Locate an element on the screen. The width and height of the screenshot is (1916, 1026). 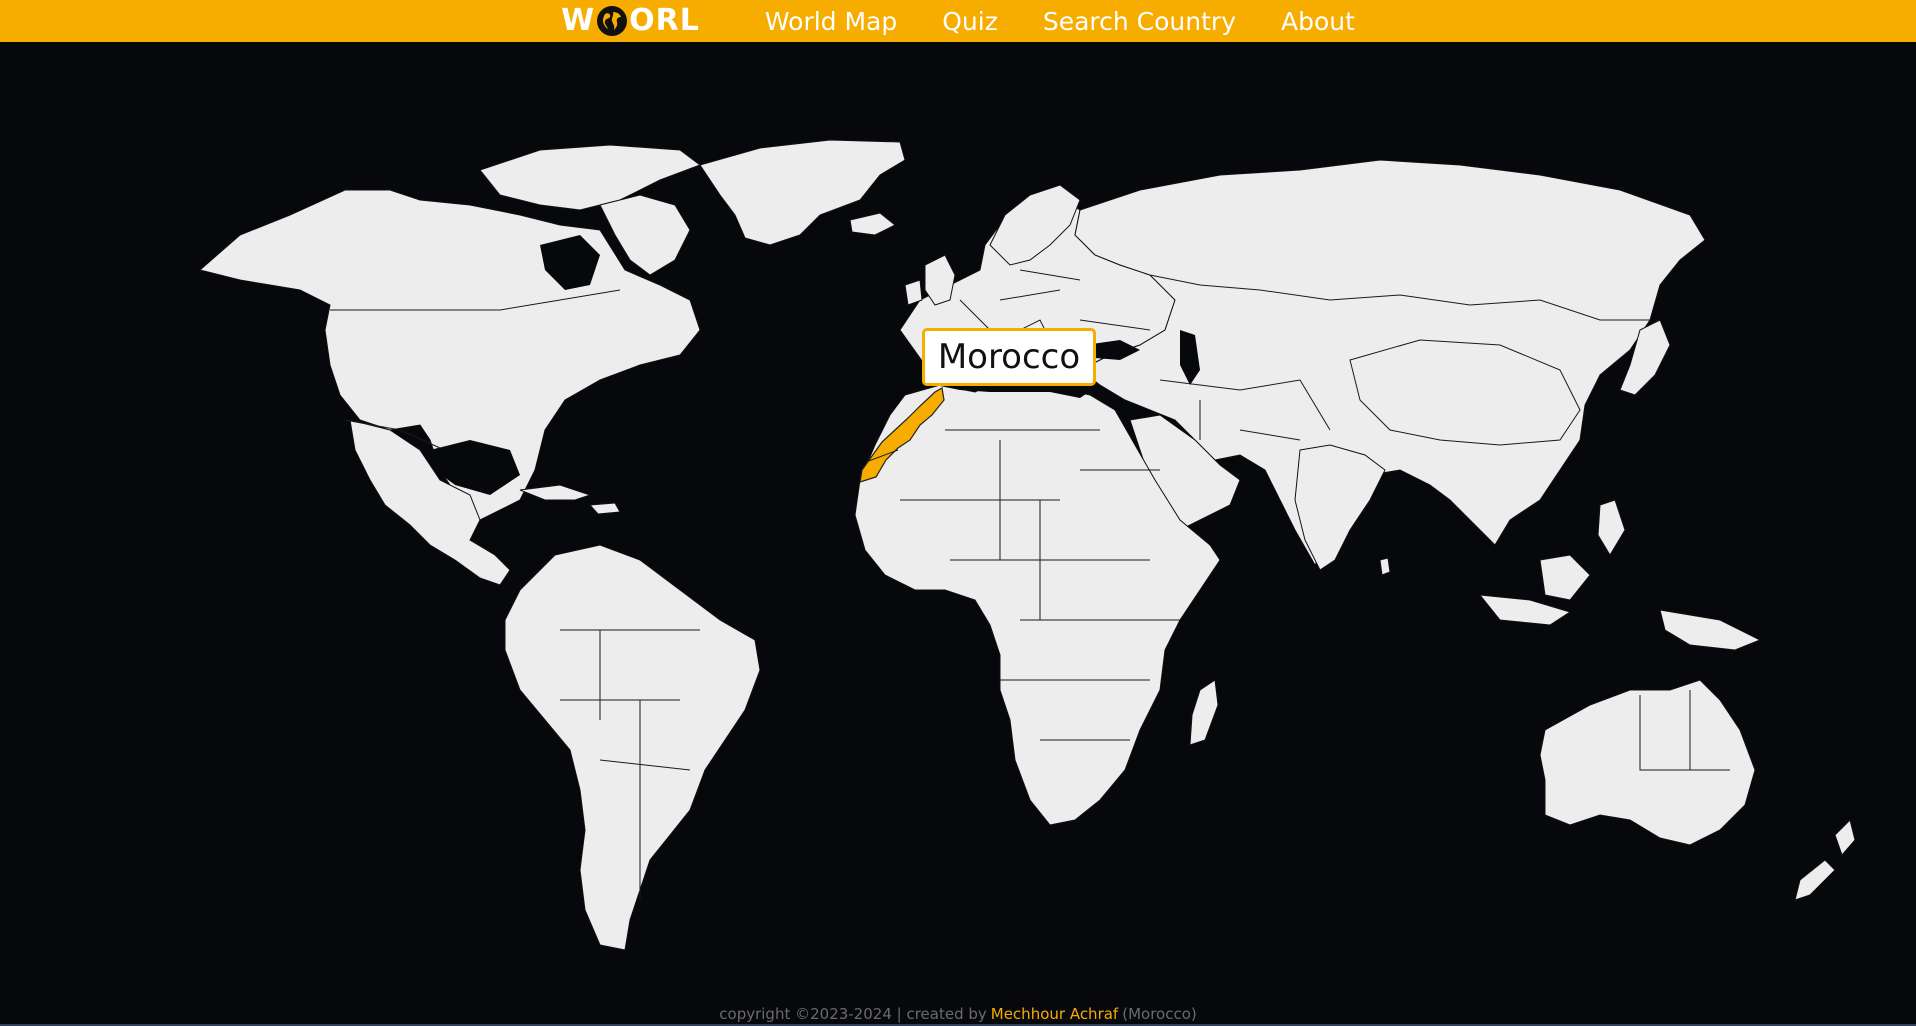
country-australia is located at coordinates (1647, 762).